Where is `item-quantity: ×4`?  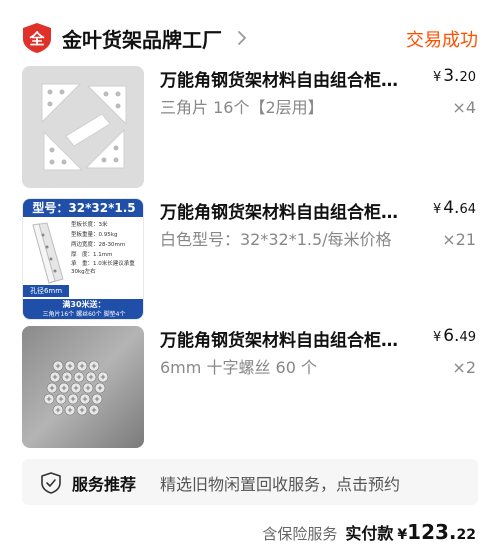 item-quantity: ×4 is located at coordinates (464, 107).